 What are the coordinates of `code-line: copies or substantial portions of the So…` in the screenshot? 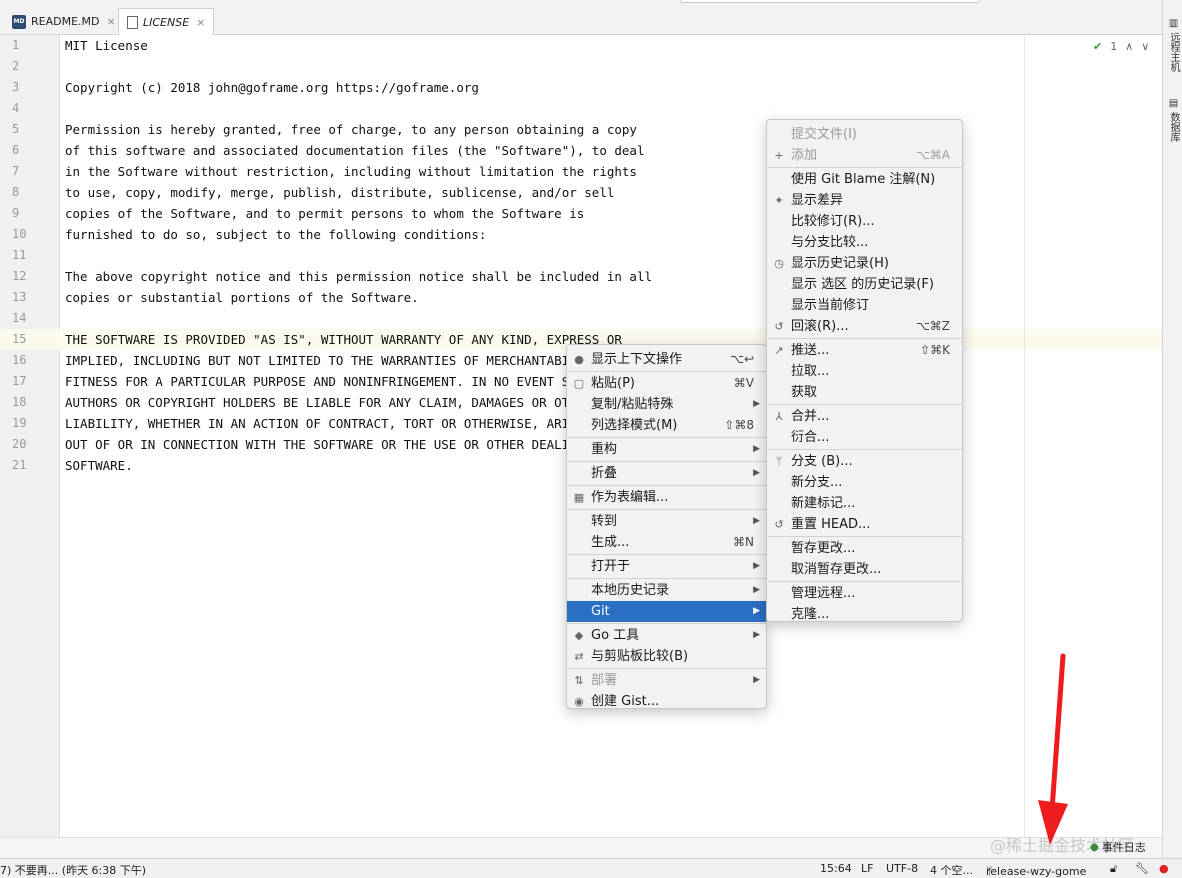 It's located at (242, 297).